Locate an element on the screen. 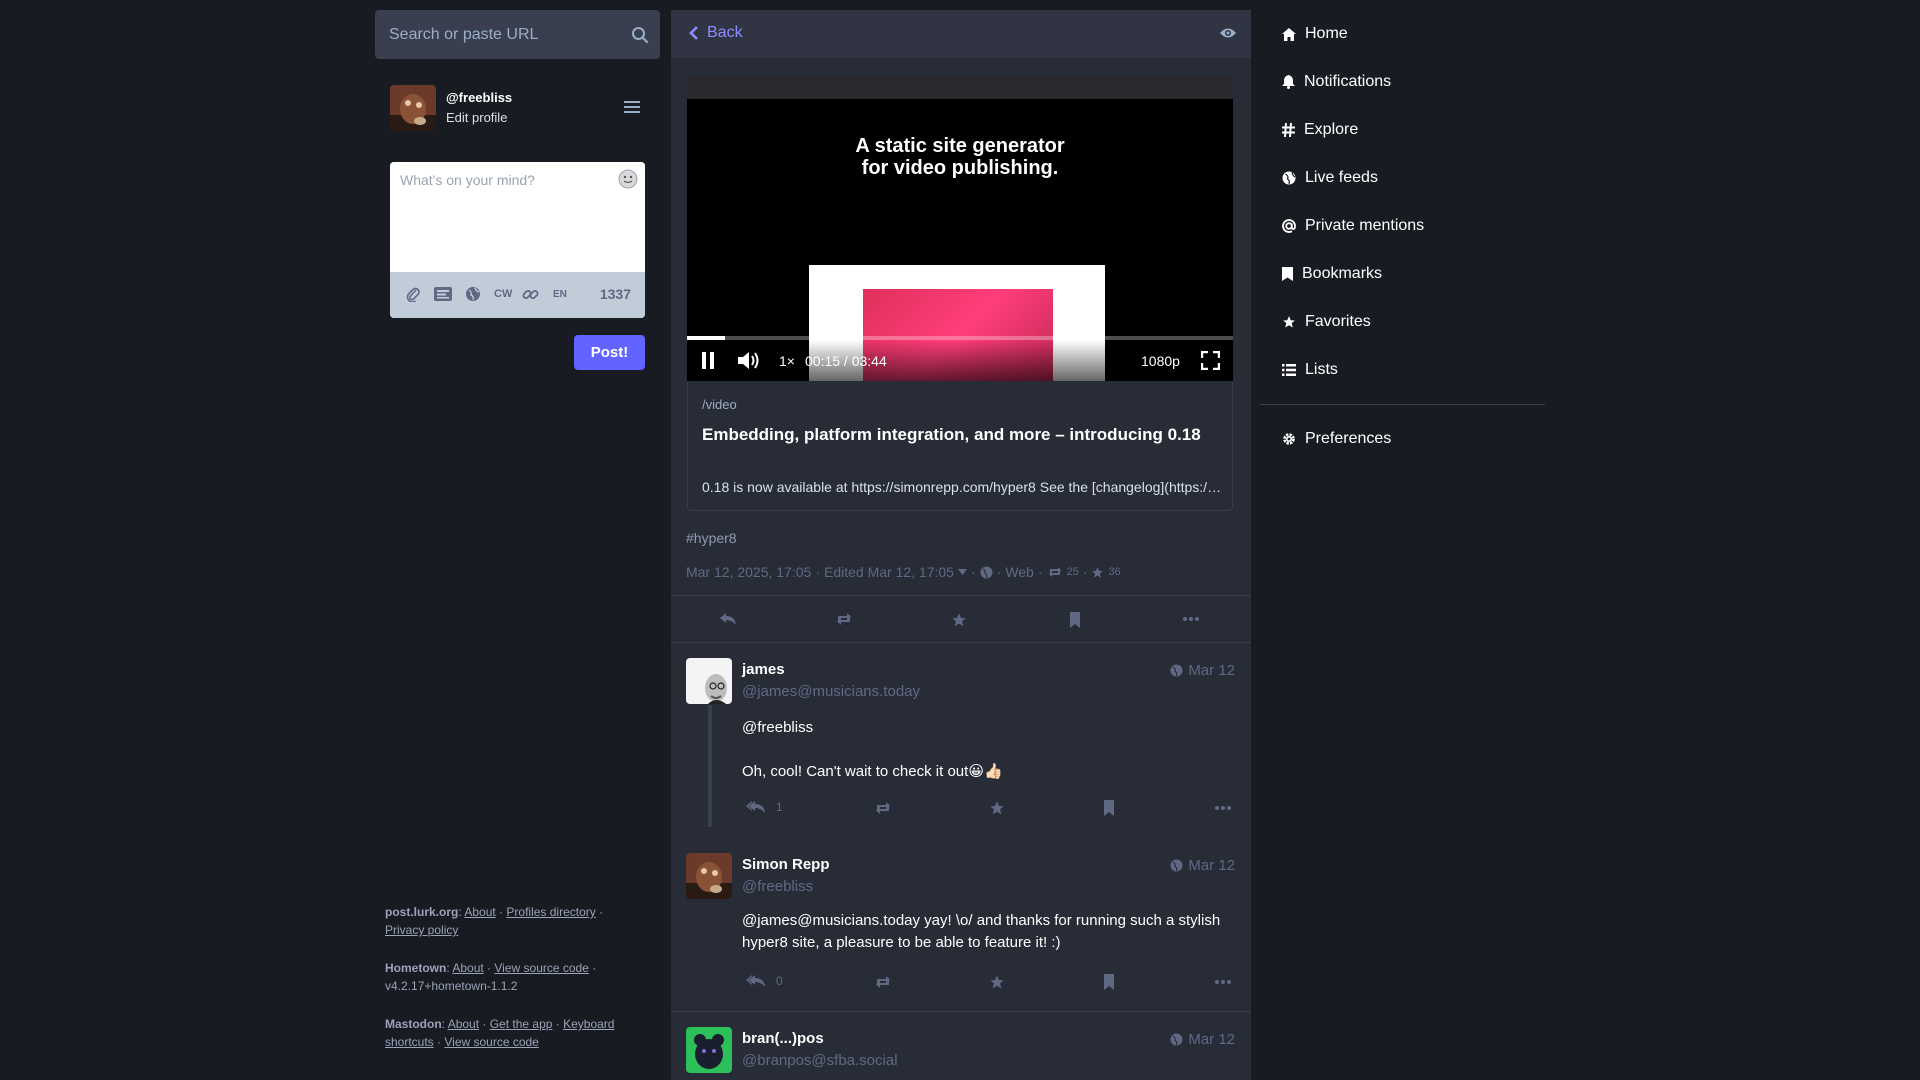  favourite-count: 36 is located at coordinates (1114, 572).